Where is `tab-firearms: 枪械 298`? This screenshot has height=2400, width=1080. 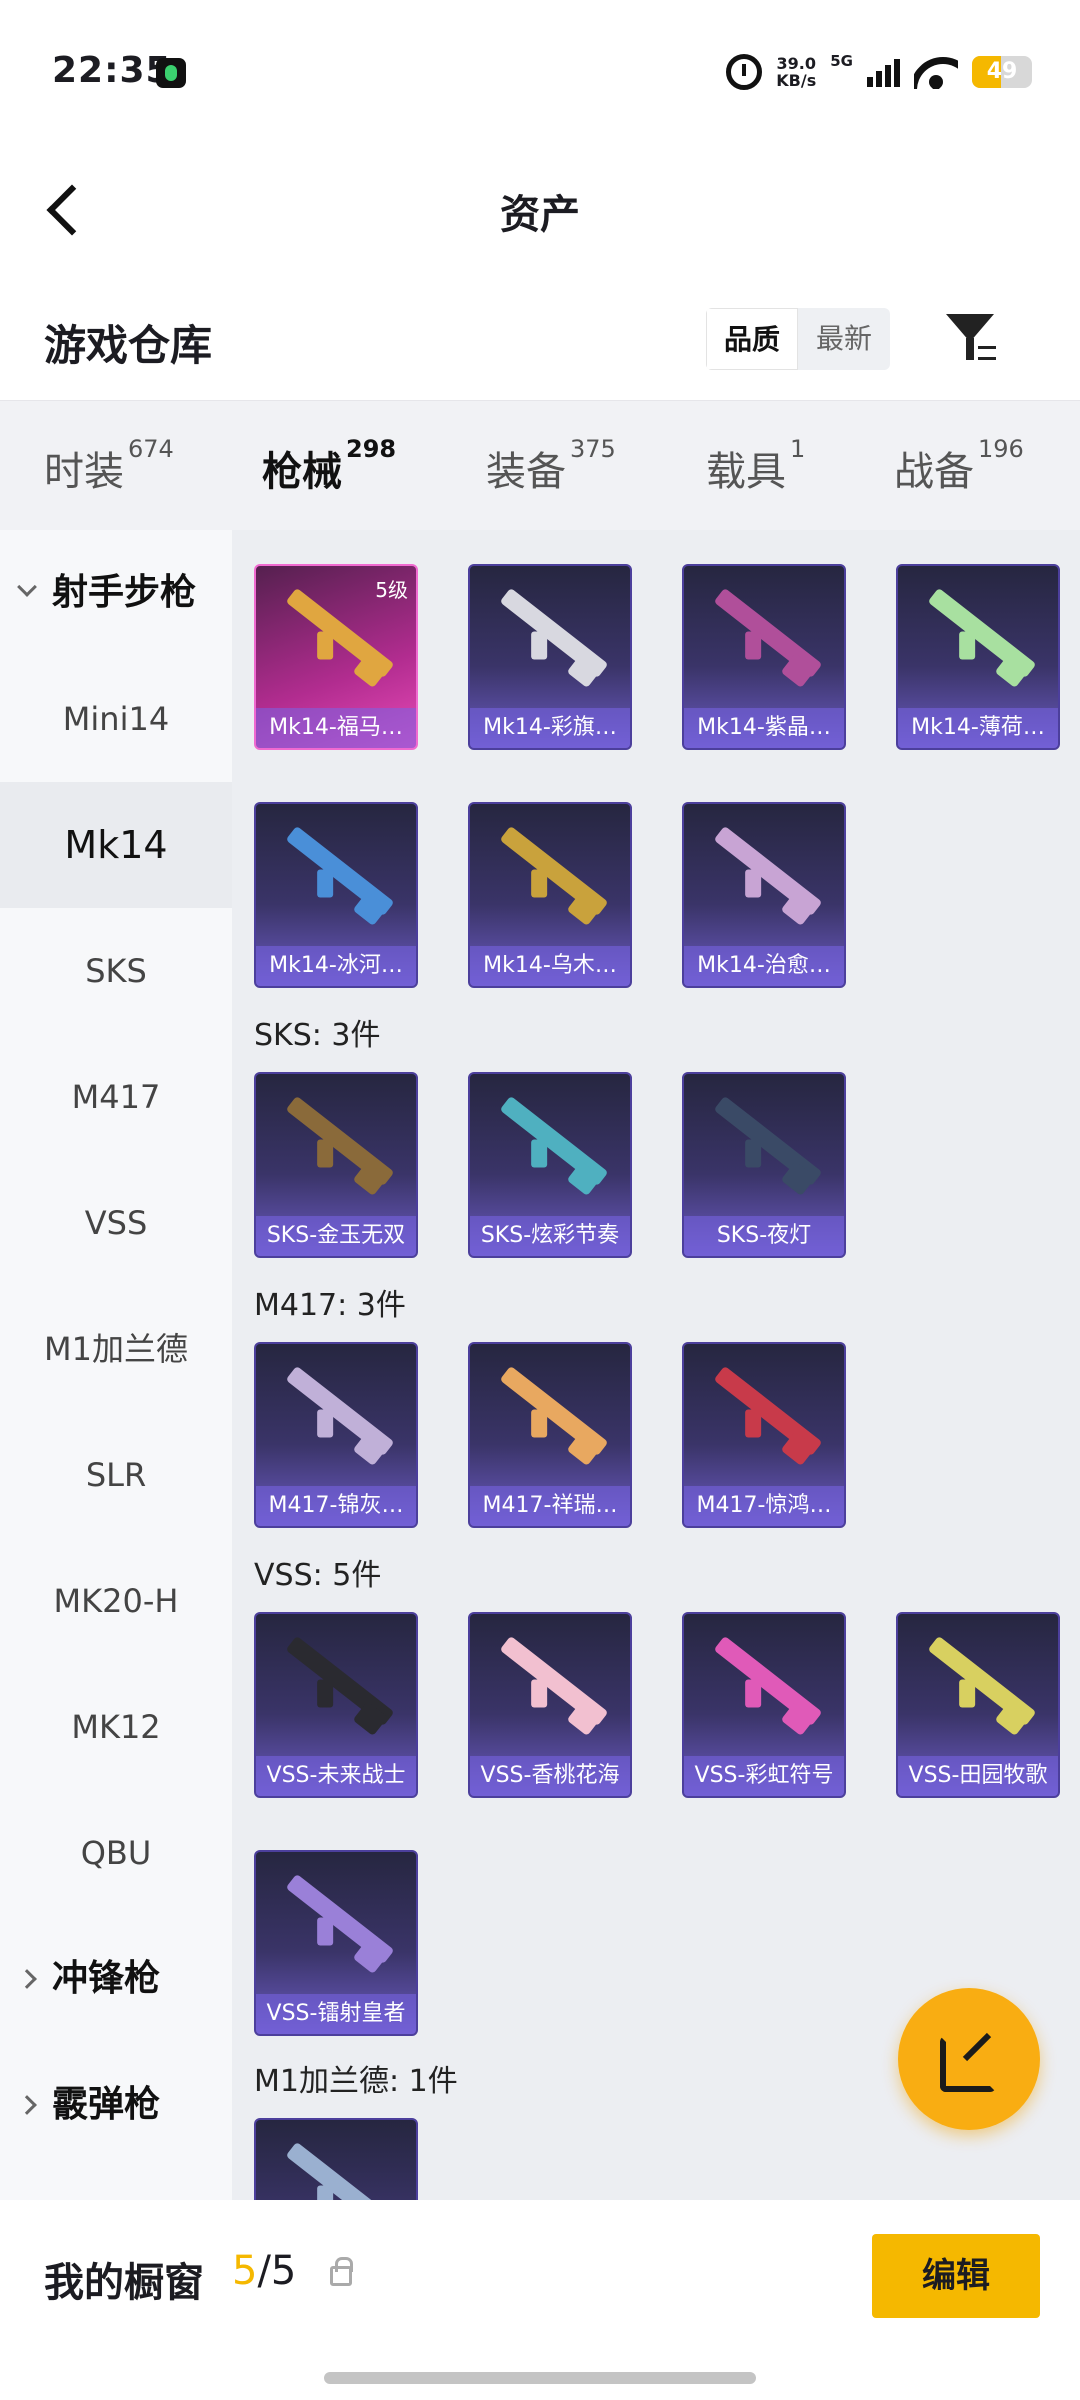 tab-firearms: 枪械 298 is located at coordinates (329, 487).